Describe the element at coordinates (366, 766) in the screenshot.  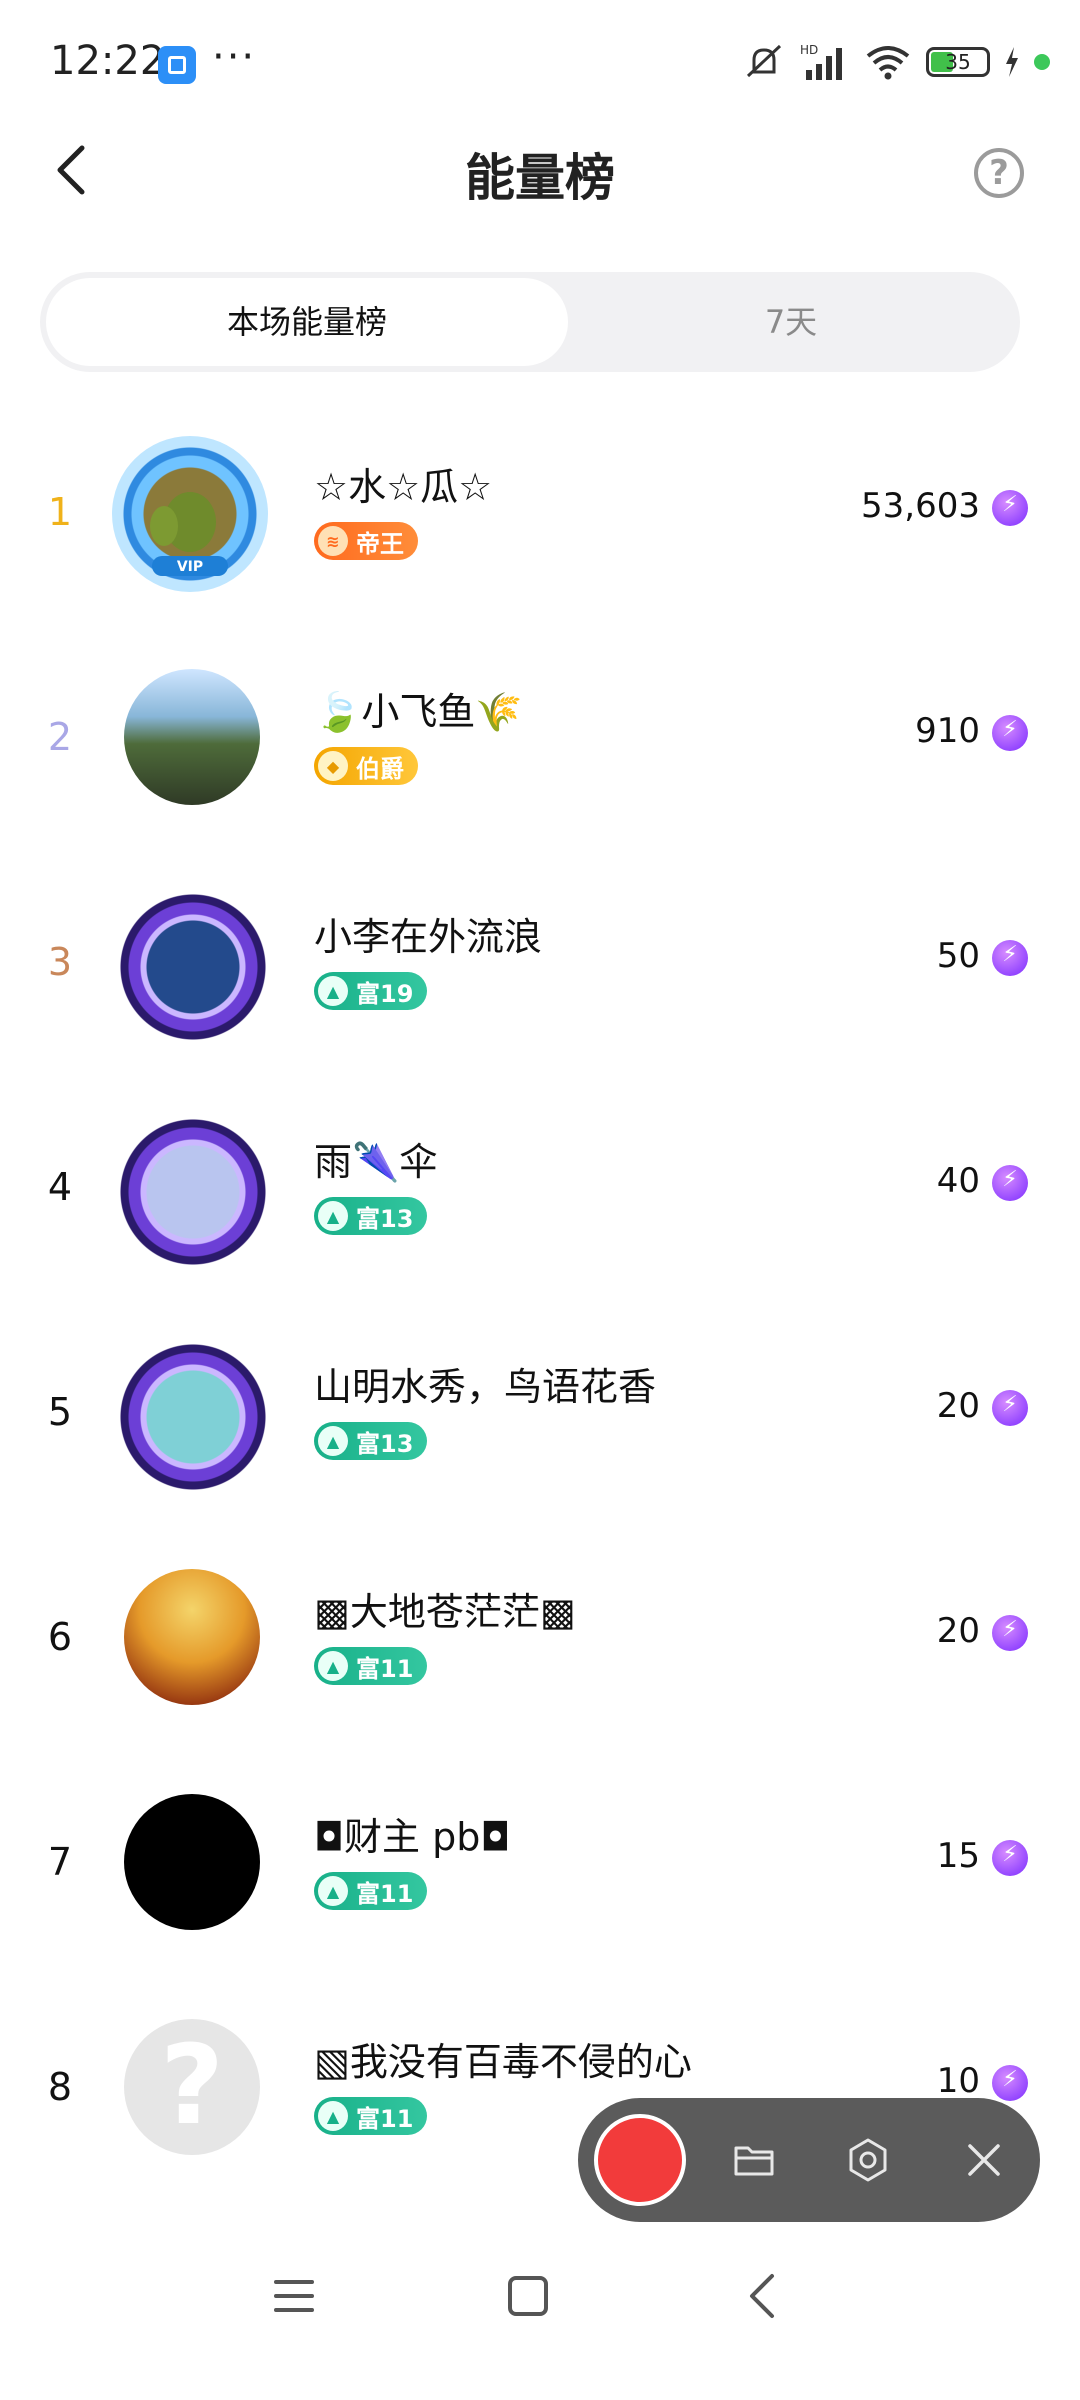
I see `level-badge: ◆ 伯爵` at that location.